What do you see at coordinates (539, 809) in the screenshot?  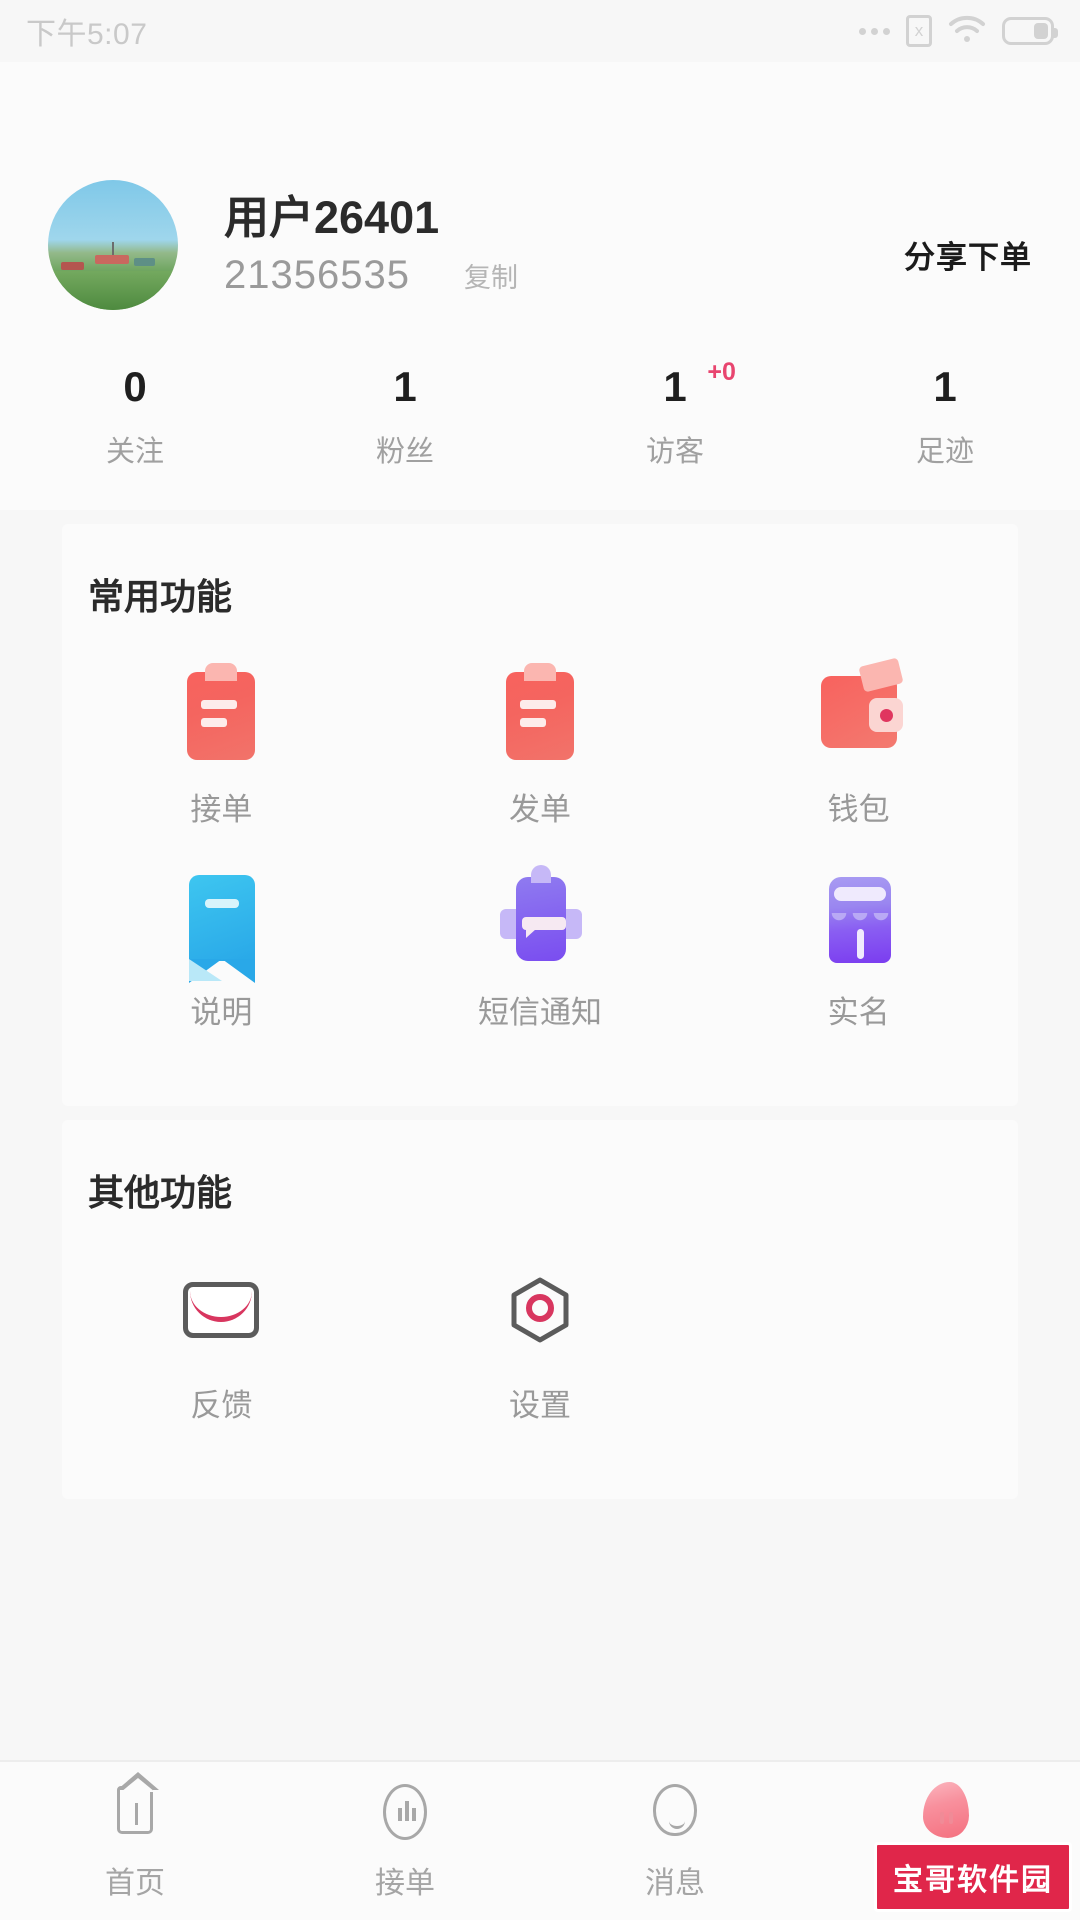 I see `grid-item-label: 发单` at bounding box center [539, 809].